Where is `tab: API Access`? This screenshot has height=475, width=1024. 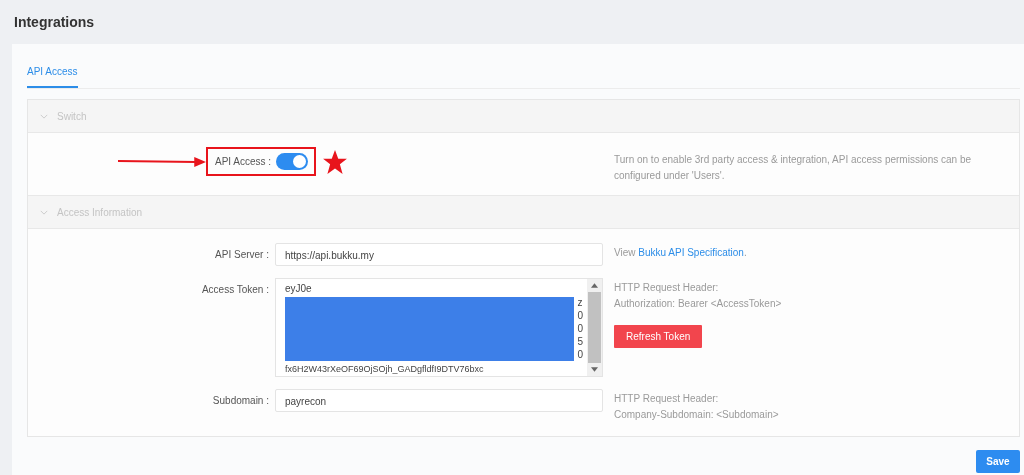 tab: API Access is located at coordinates (52, 74).